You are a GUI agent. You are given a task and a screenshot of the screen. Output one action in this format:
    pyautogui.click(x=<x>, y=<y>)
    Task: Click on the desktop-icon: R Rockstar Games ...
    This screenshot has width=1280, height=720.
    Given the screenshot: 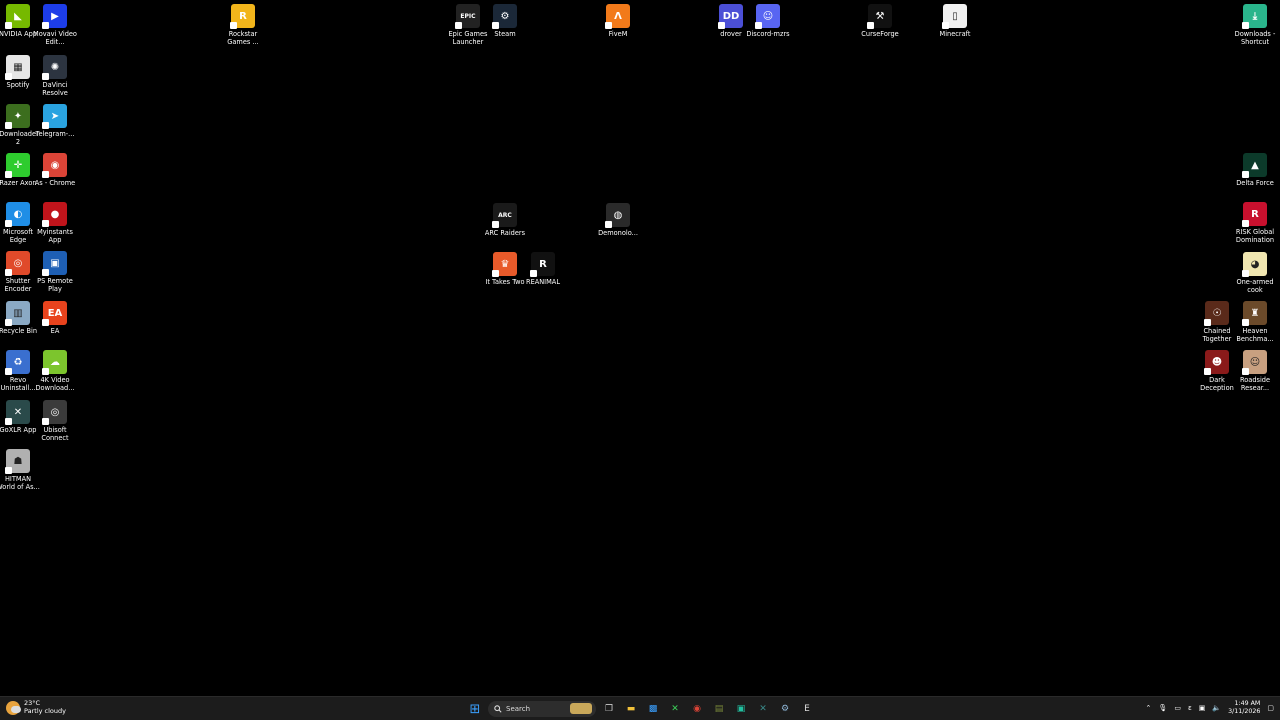 What is the action you would take?
    pyautogui.click(x=243, y=25)
    